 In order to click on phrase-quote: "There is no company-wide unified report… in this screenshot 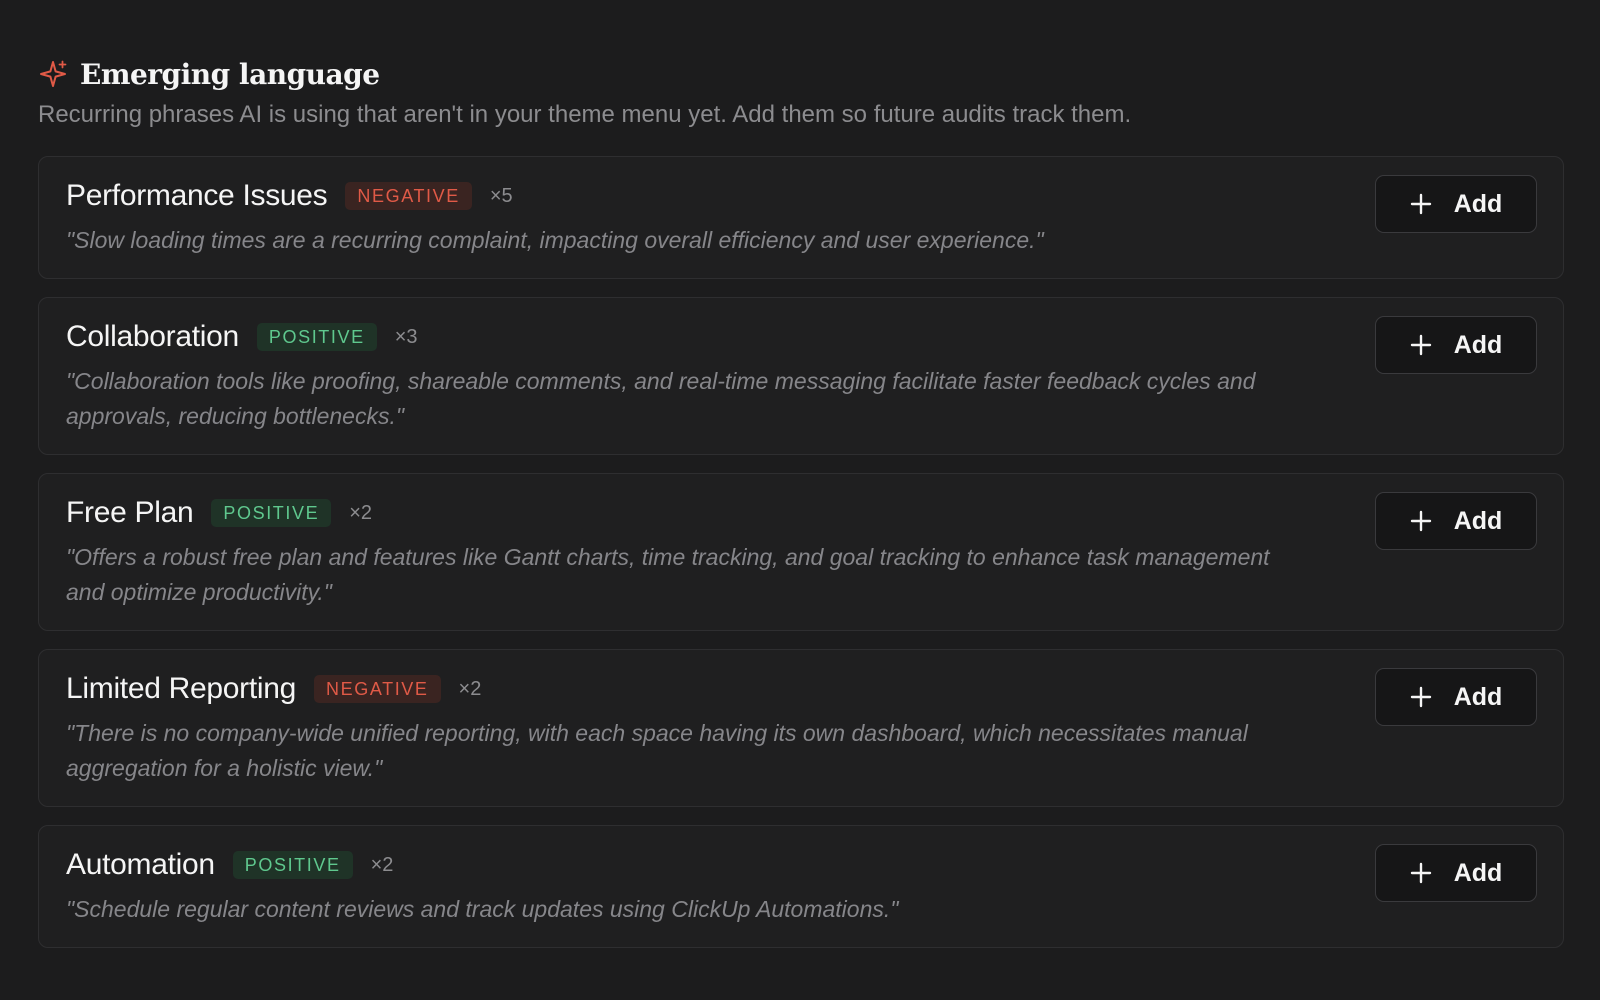, I will do `click(657, 750)`.